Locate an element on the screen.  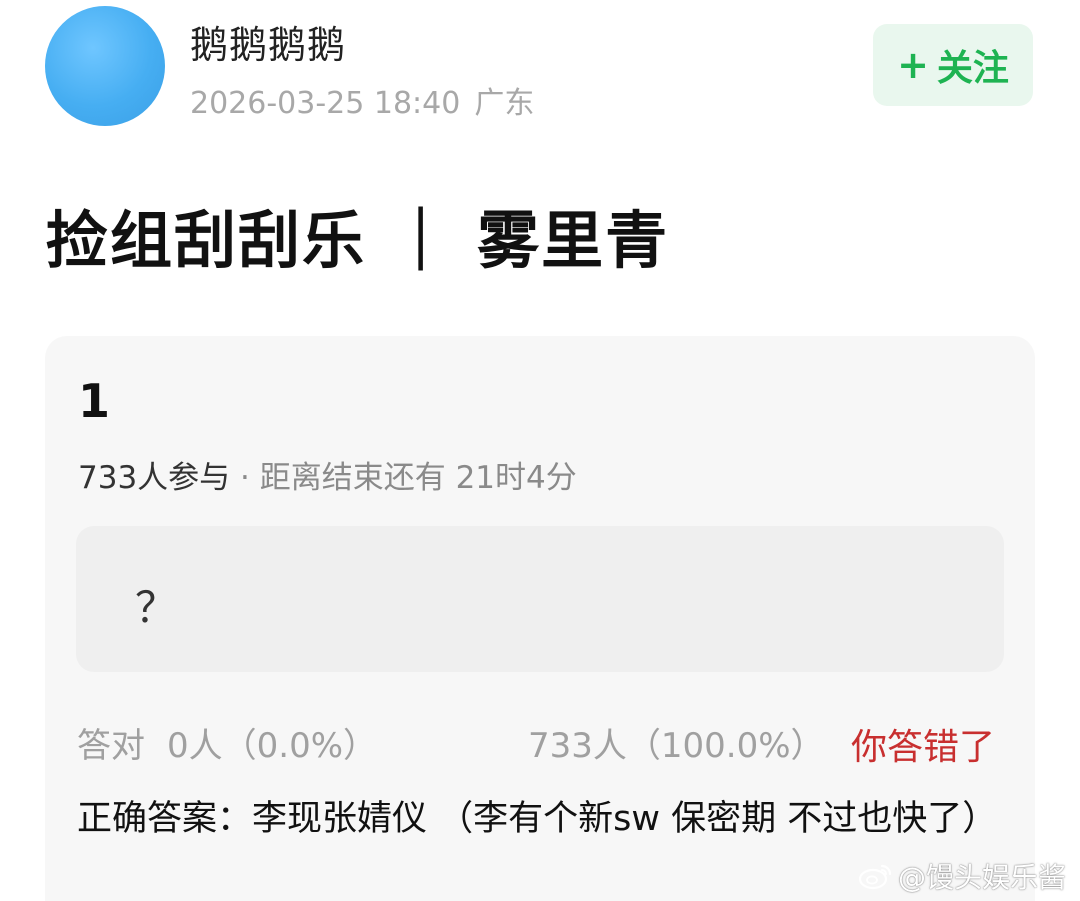
avatar is located at coordinates (105, 66).